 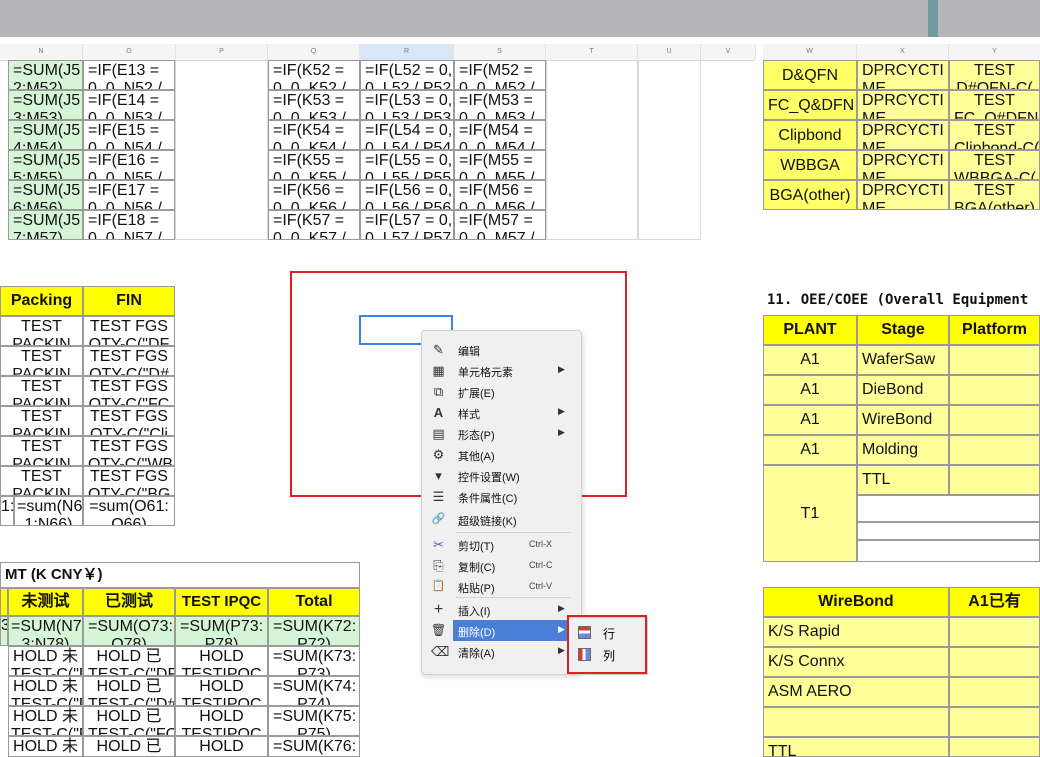 What do you see at coordinates (810, 195) in the screenshot?
I see `cell-w-label: BGA(other)` at bounding box center [810, 195].